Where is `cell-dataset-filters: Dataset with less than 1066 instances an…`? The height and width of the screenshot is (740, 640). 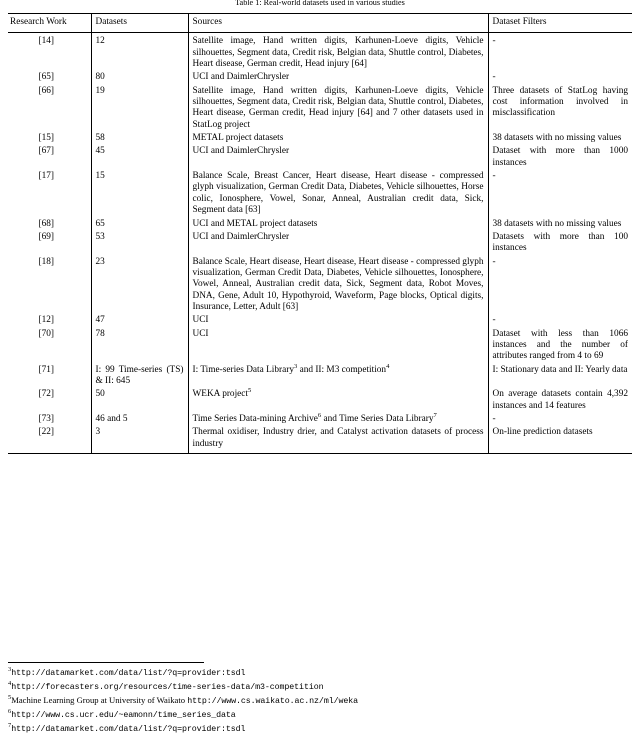
cell-dataset-filters: Dataset with less than 1066 instances an… is located at coordinates (559, 345).